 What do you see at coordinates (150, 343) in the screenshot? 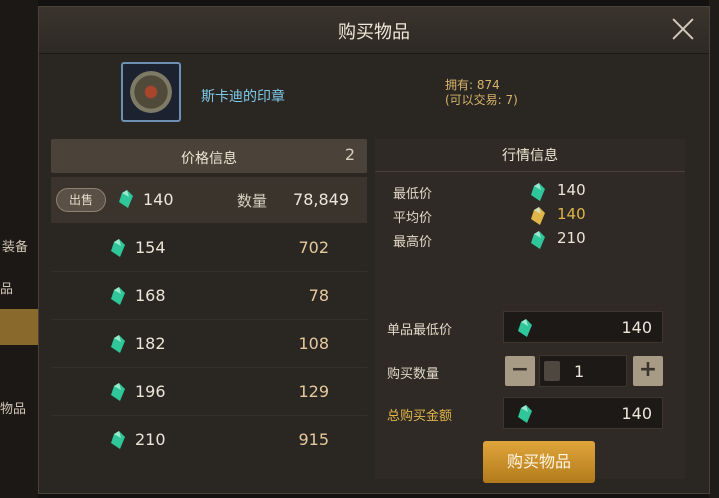
I see `price-value: 182` at bounding box center [150, 343].